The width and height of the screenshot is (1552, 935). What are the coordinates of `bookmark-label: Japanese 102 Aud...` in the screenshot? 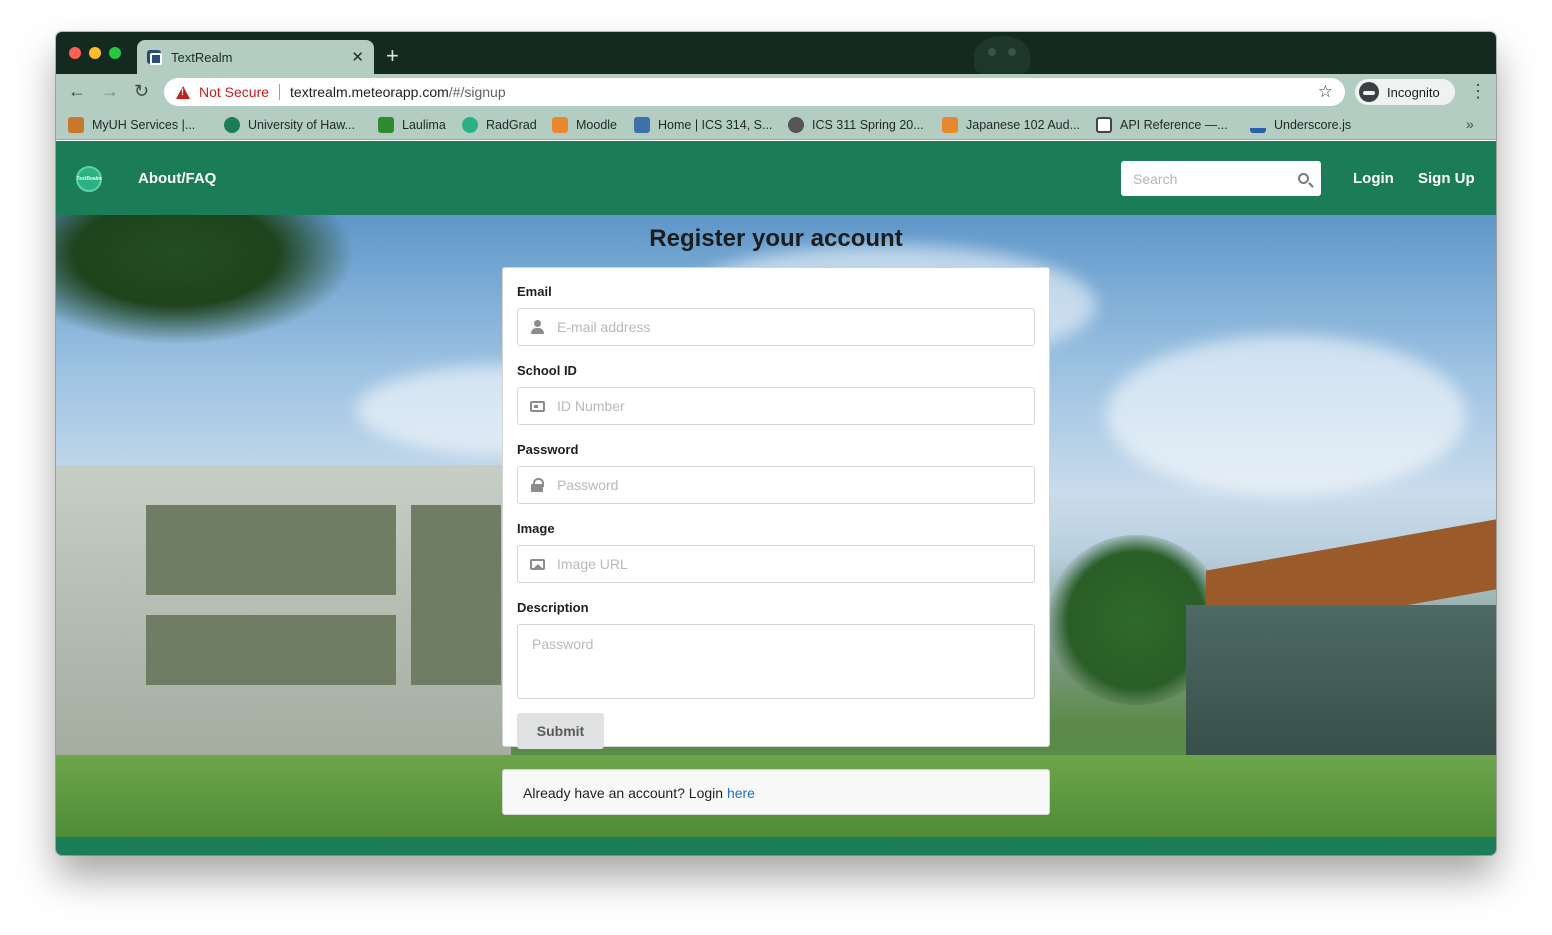 It's located at (1023, 125).